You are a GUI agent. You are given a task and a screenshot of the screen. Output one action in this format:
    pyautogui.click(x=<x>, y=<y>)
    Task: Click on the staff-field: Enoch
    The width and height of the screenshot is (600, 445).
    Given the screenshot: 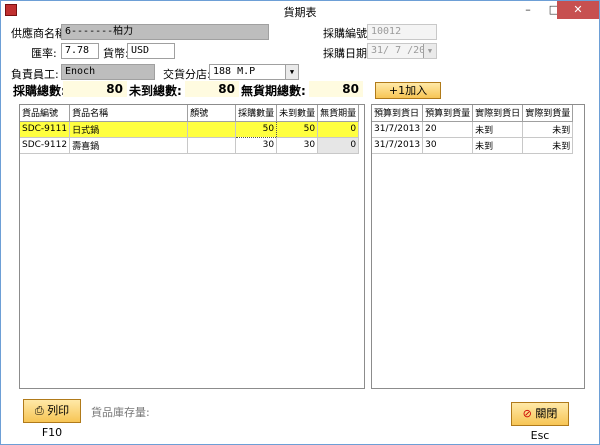 What is the action you would take?
    pyautogui.click(x=108, y=72)
    